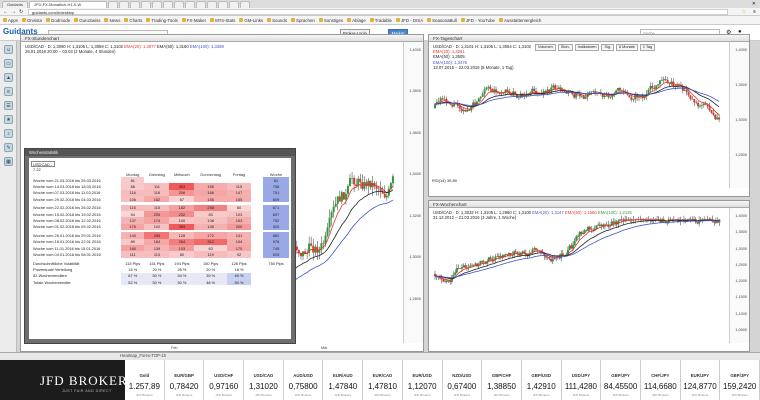 The image size is (760, 400). I want to click on quote-price: 1,31020, so click(263, 386).